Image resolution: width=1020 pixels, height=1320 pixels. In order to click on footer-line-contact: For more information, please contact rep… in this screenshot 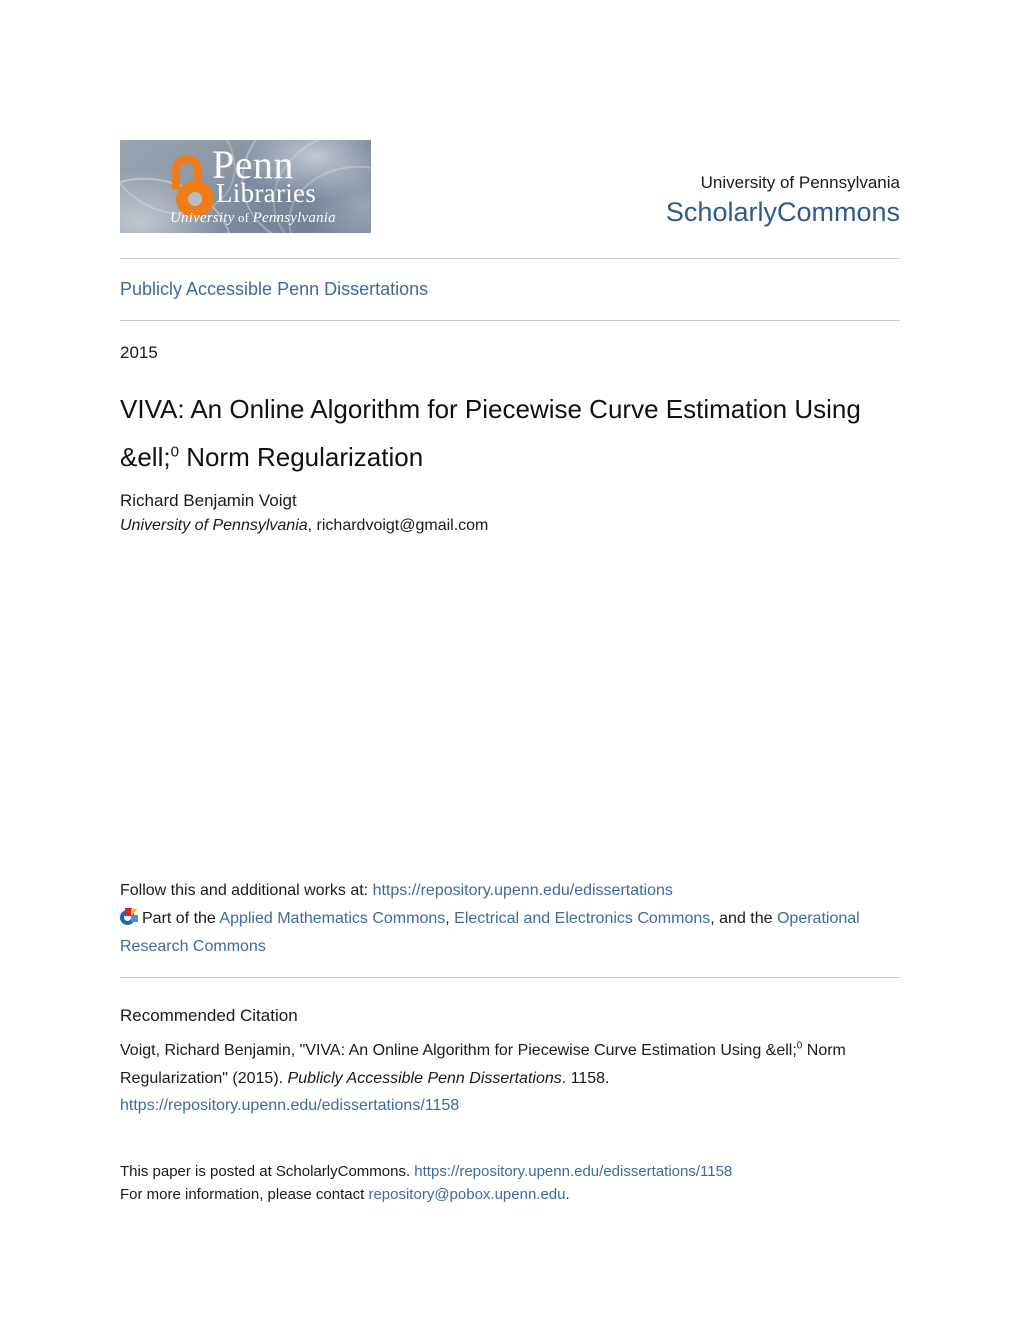, I will do `click(515, 1194)`.